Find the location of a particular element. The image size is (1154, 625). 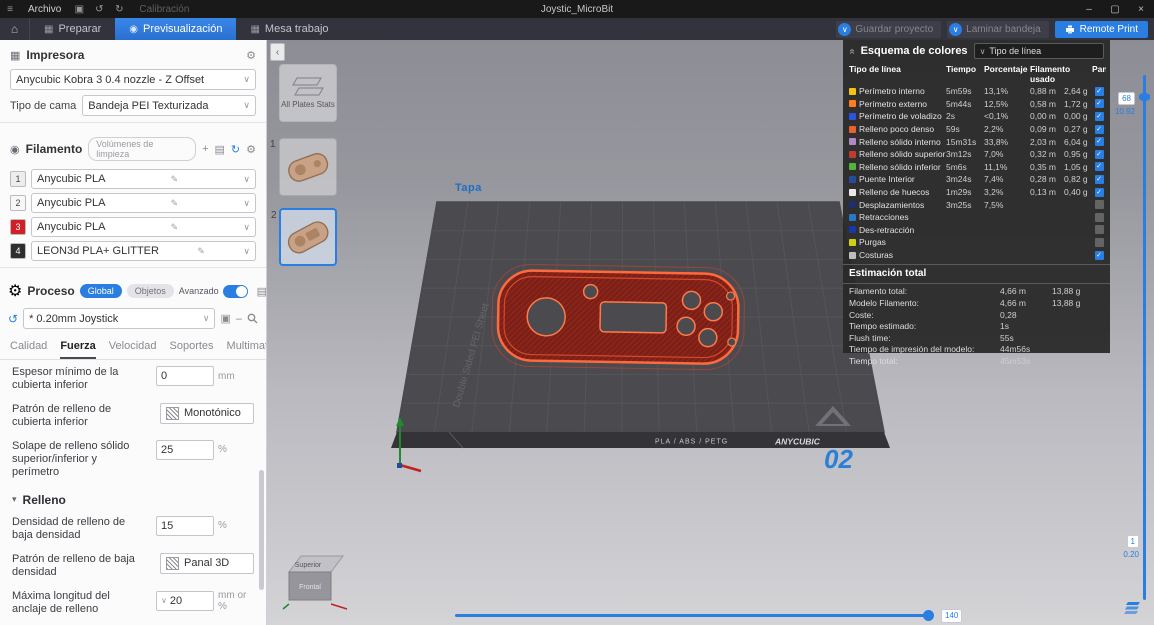

save-preset-icon: ▣ is located at coordinates (225, 318).